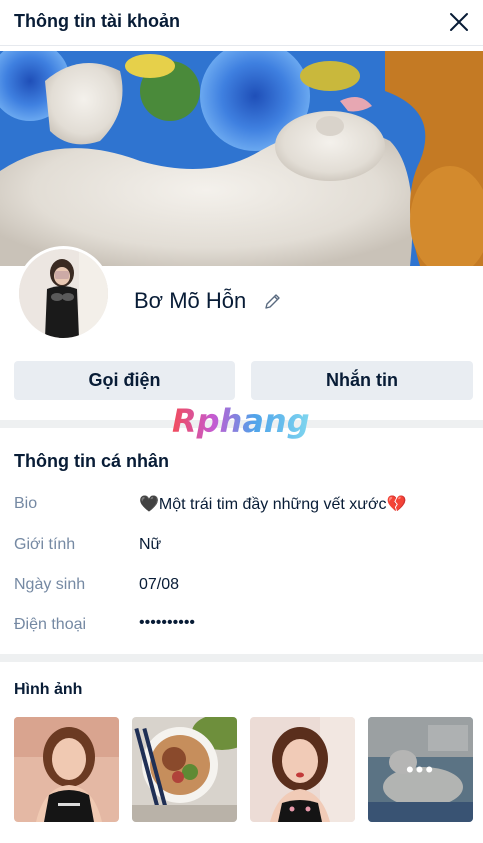 This screenshot has width=483, height=843. I want to click on watermark-logo: Rphang, so click(242, 421).